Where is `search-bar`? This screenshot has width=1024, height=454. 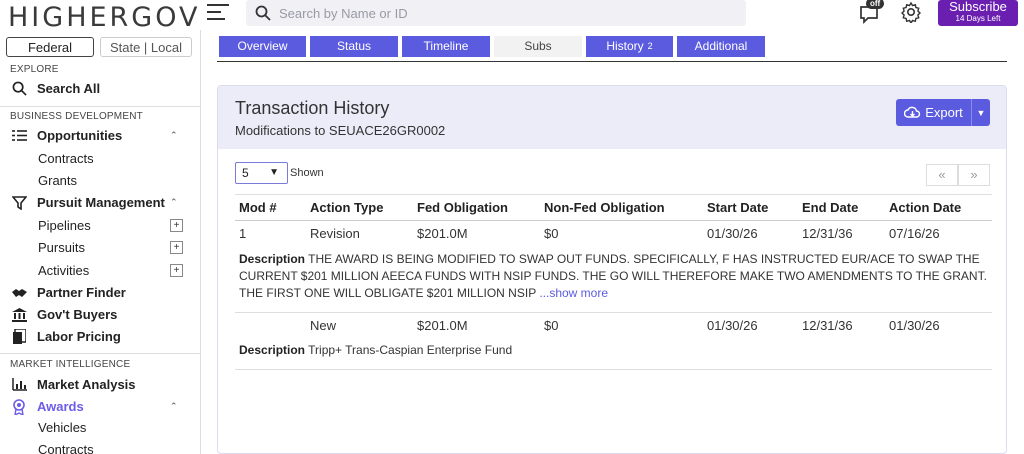 search-bar is located at coordinates (496, 13).